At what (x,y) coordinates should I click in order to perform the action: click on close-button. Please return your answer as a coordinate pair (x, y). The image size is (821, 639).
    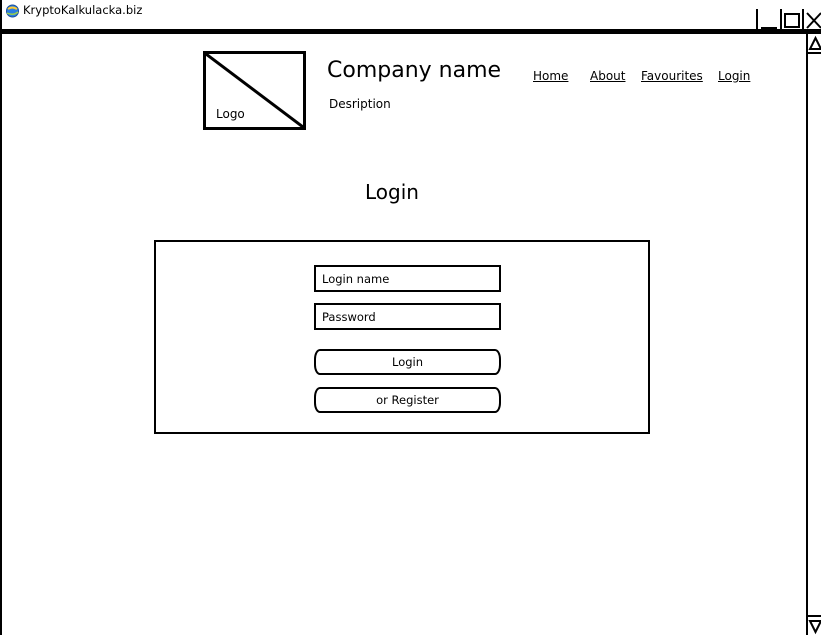
    Looking at the image, I should click on (811, 21).